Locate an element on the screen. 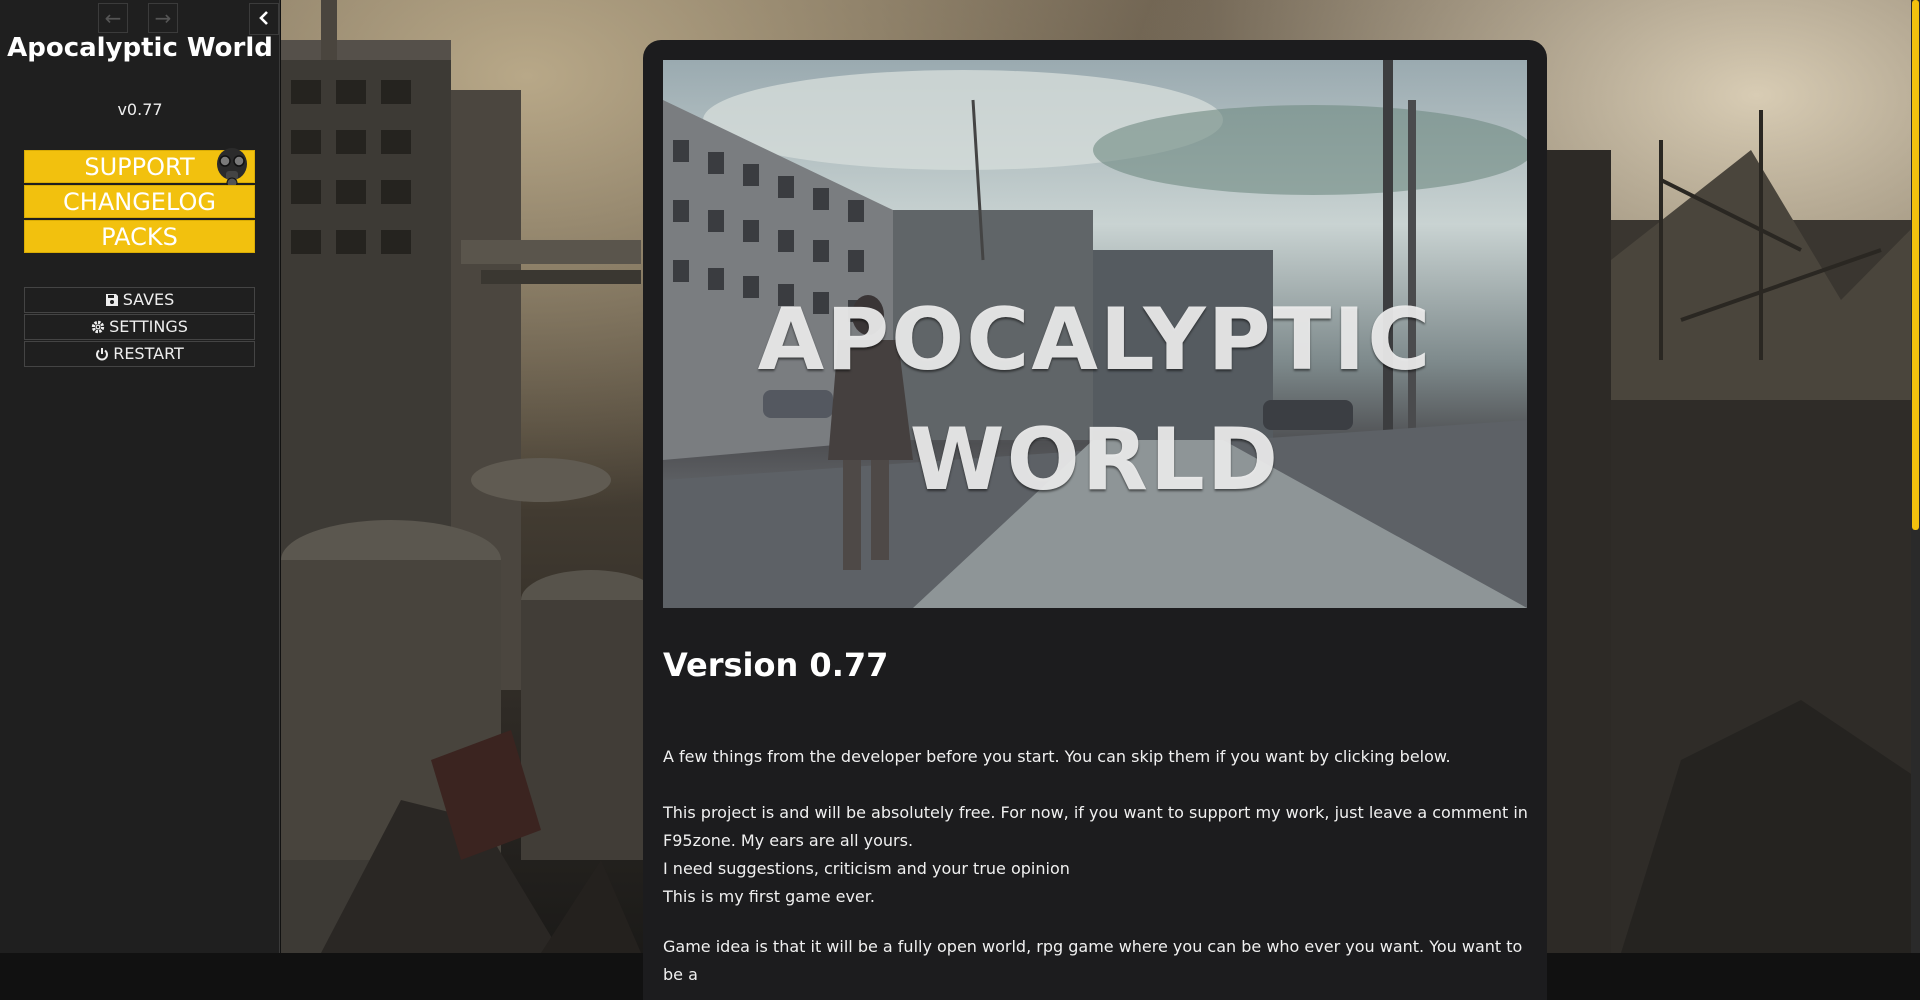  changelog-button: CHANGELOG is located at coordinates (139, 201).